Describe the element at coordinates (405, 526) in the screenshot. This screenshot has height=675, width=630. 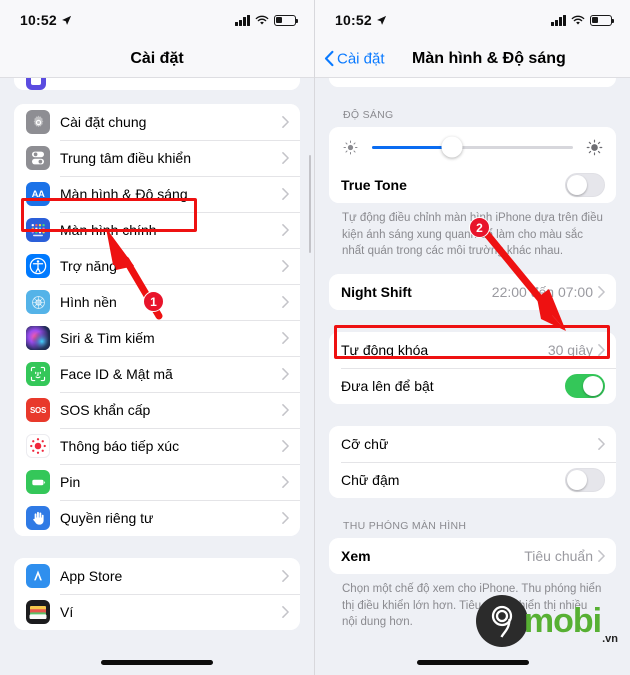
I see `section-header-display-zoom: THU PHÓNG MÀN HÌNH` at that location.